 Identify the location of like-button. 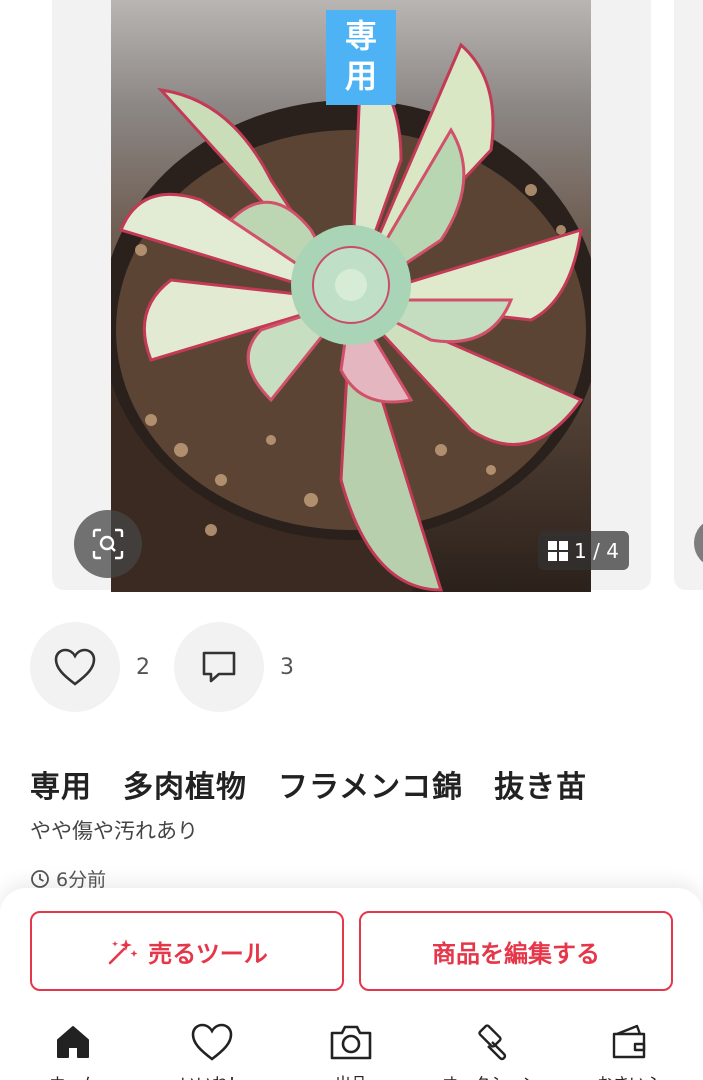
(75, 667).